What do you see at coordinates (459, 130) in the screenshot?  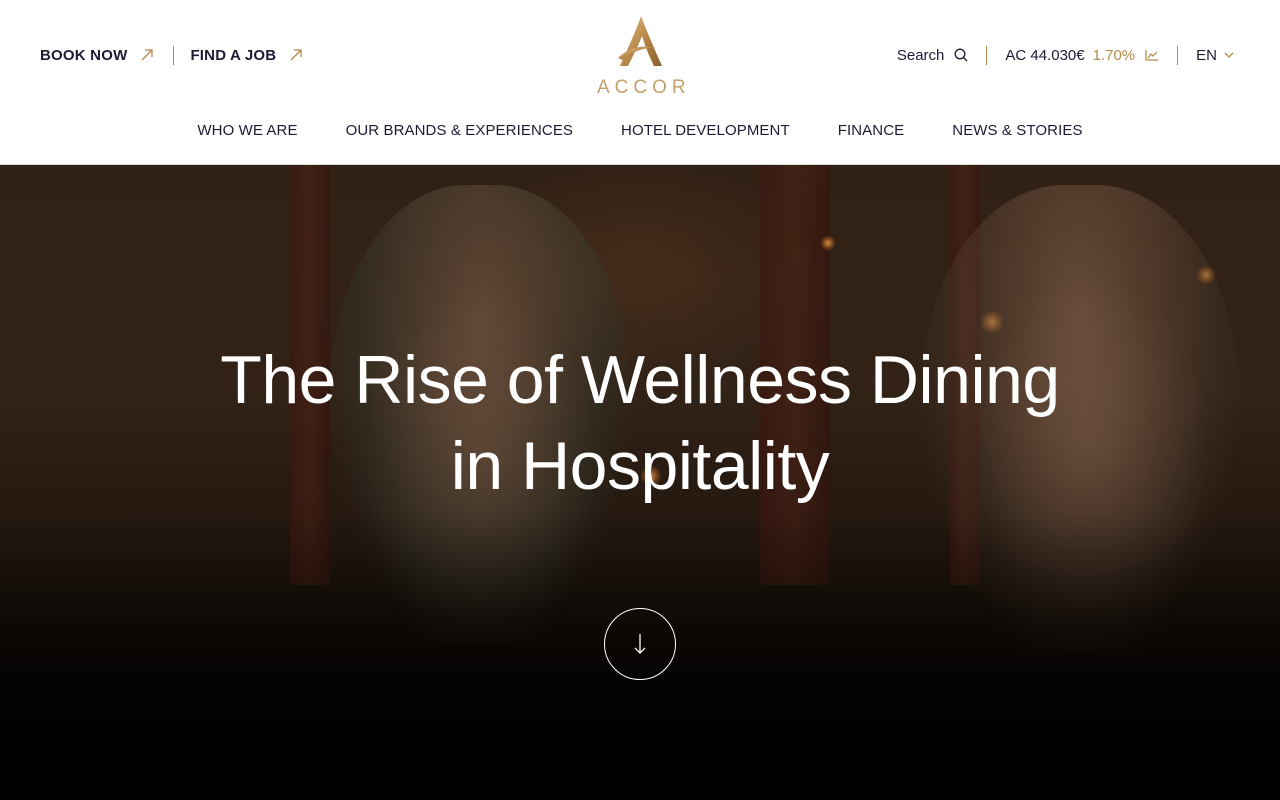 I see `nav-item-brands-experiences: OUR BRANDS & EXPERIENCES` at bounding box center [459, 130].